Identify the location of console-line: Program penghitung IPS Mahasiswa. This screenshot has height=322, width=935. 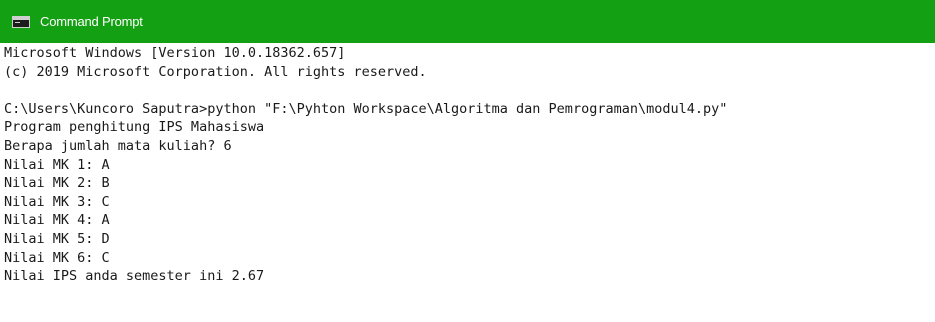
(134, 127).